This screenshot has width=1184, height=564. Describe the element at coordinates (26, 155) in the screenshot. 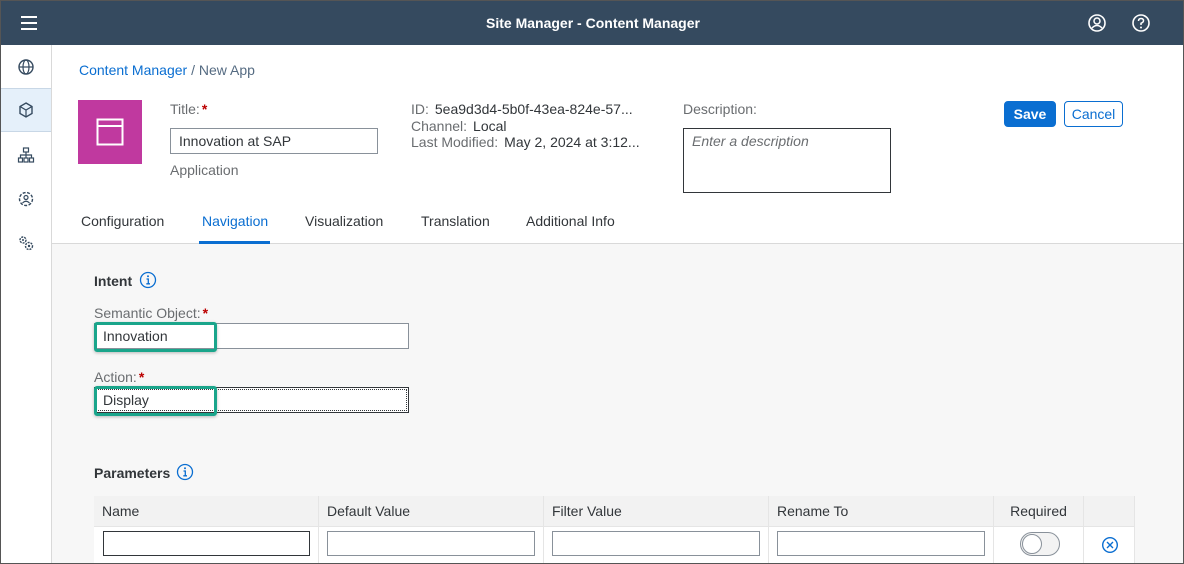

I see `nav-hierarchy-icon` at that location.